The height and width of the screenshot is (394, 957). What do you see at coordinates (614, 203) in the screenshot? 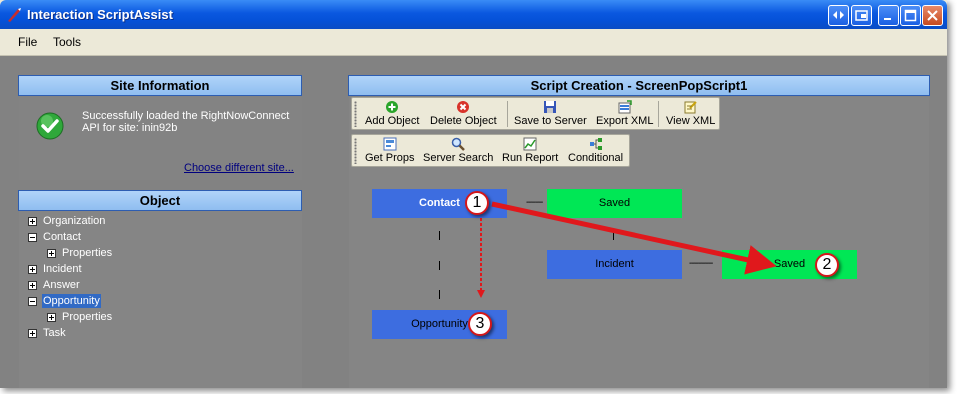
I see `saved-node-1: Saved` at bounding box center [614, 203].